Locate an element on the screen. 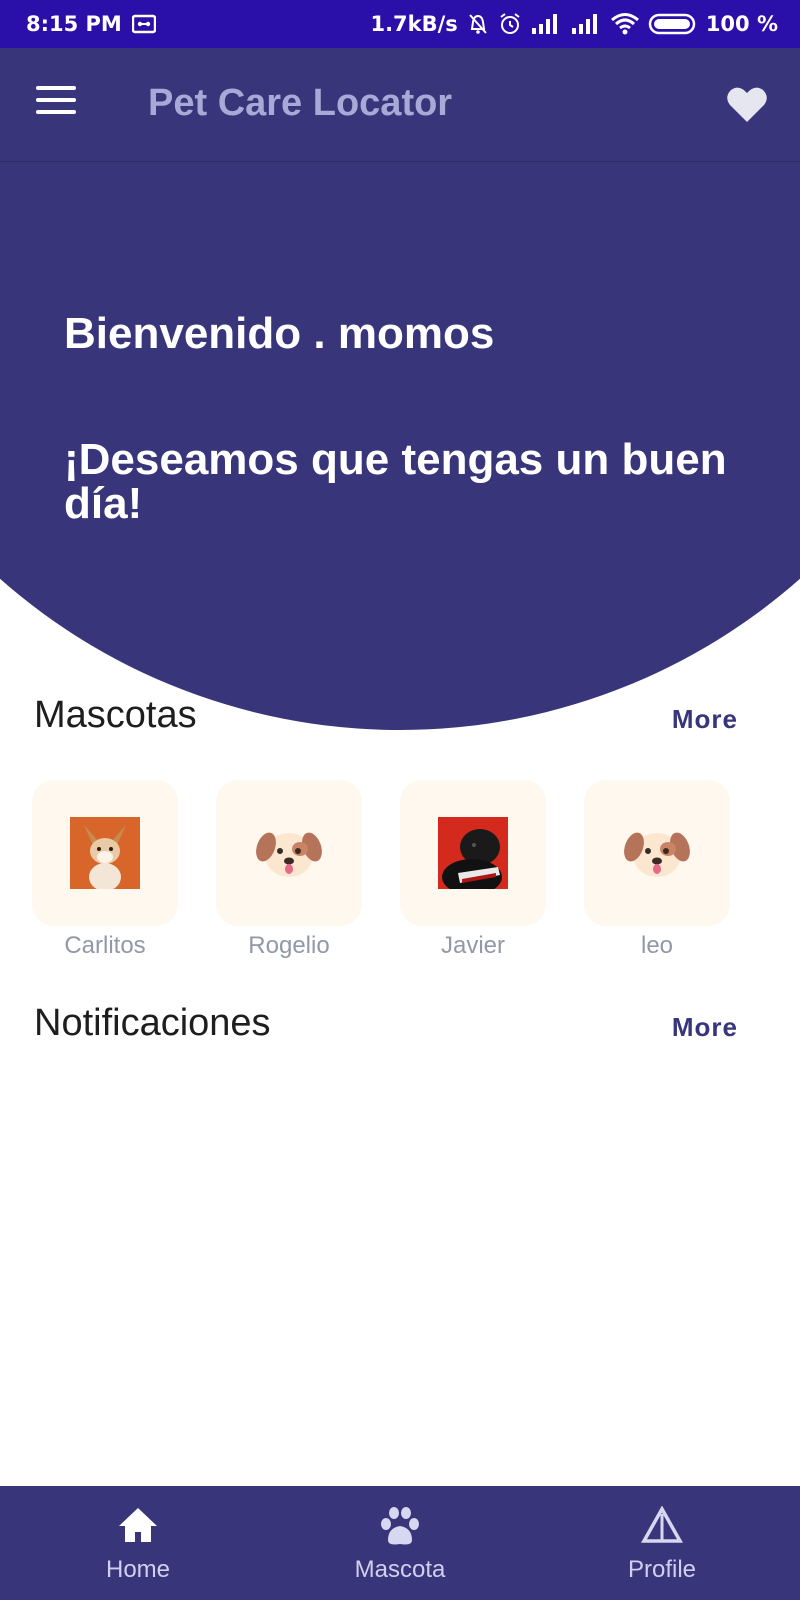  bottom-navigation: Home Mascota Profile is located at coordinates (400, 1543).